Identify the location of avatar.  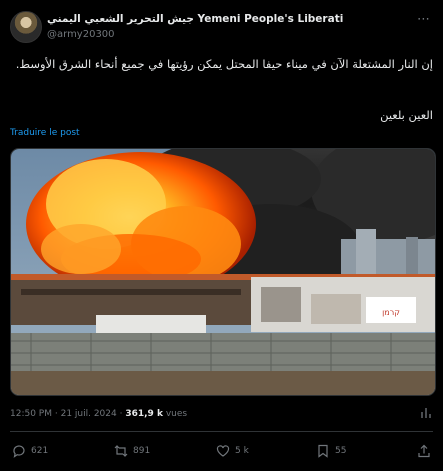
(26, 27).